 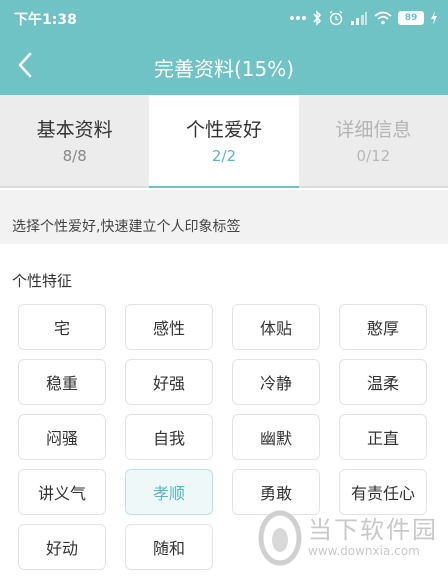 What do you see at coordinates (383, 382) in the screenshot?
I see `tag-option: 温柔` at bounding box center [383, 382].